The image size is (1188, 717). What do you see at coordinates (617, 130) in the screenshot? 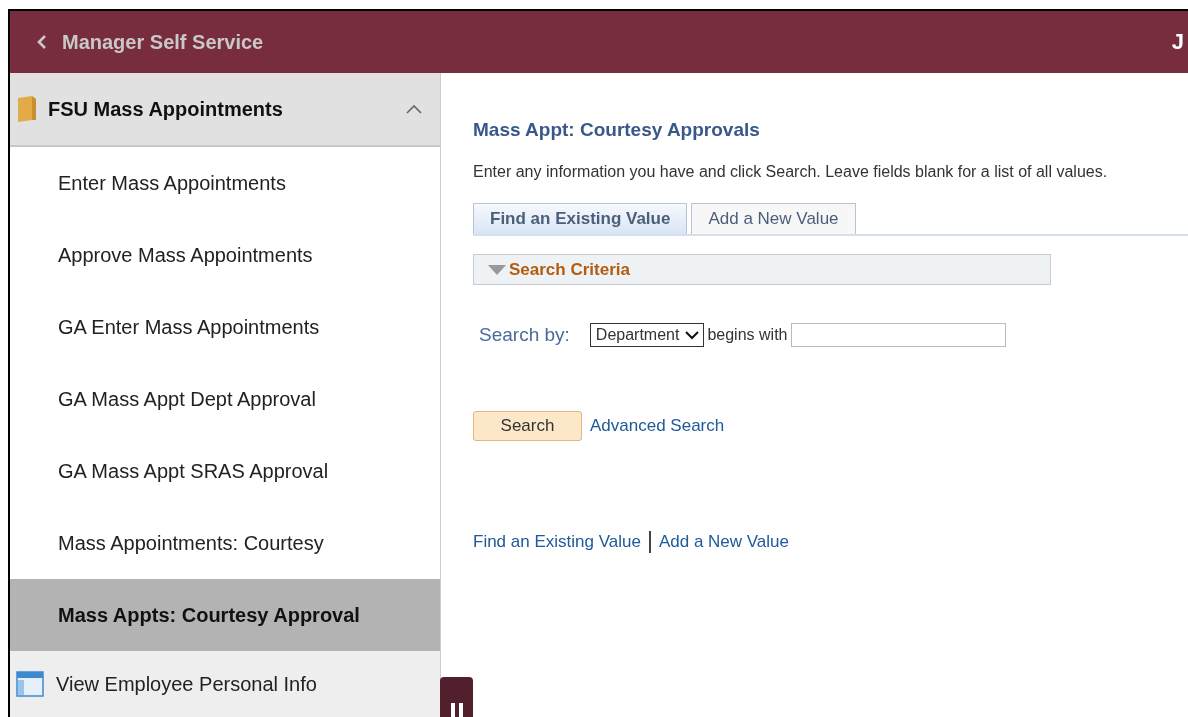
I see `page-title: Mass Appt: Courtesy Approvals` at bounding box center [617, 130].